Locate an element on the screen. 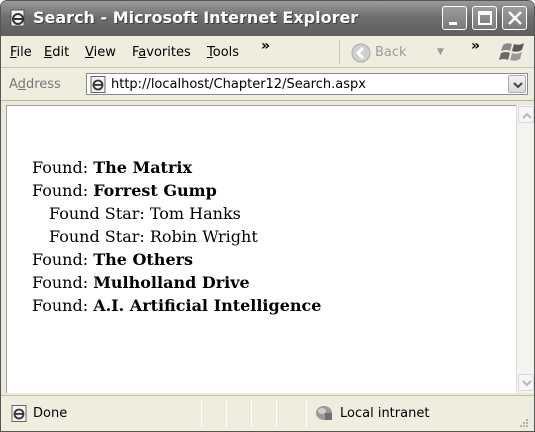 The width and height of the screenshot is (535, 432). status-bar: Done Local intranet is located at coordinates (267, 413).